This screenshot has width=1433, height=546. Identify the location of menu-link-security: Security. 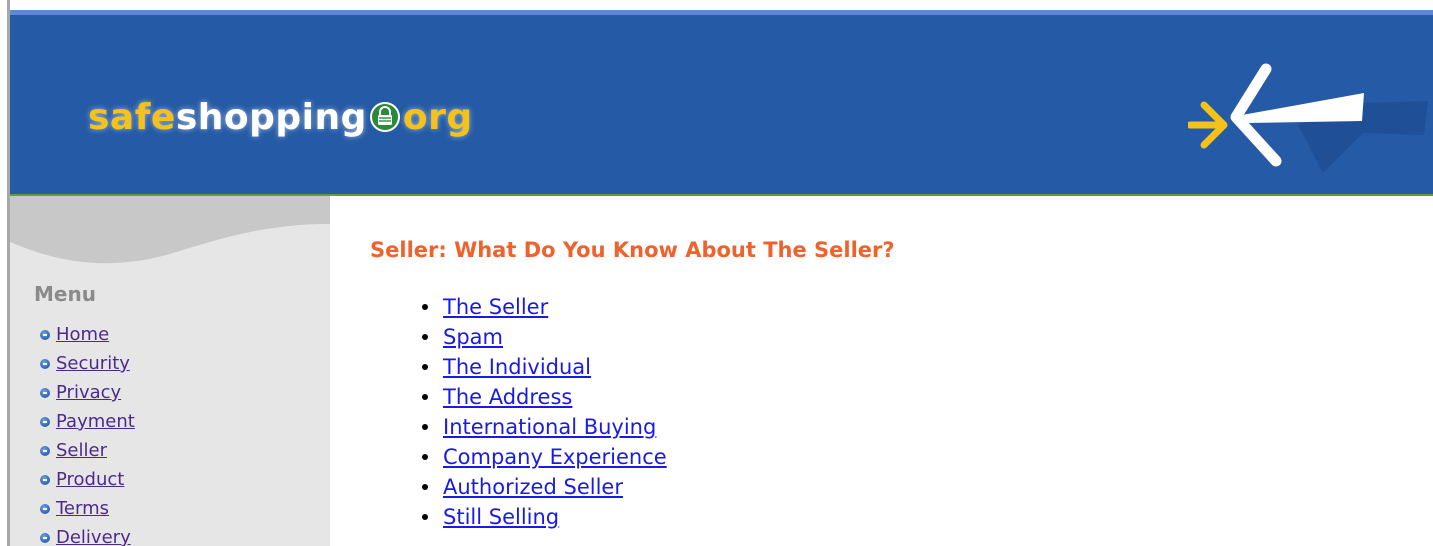
(93, 363).